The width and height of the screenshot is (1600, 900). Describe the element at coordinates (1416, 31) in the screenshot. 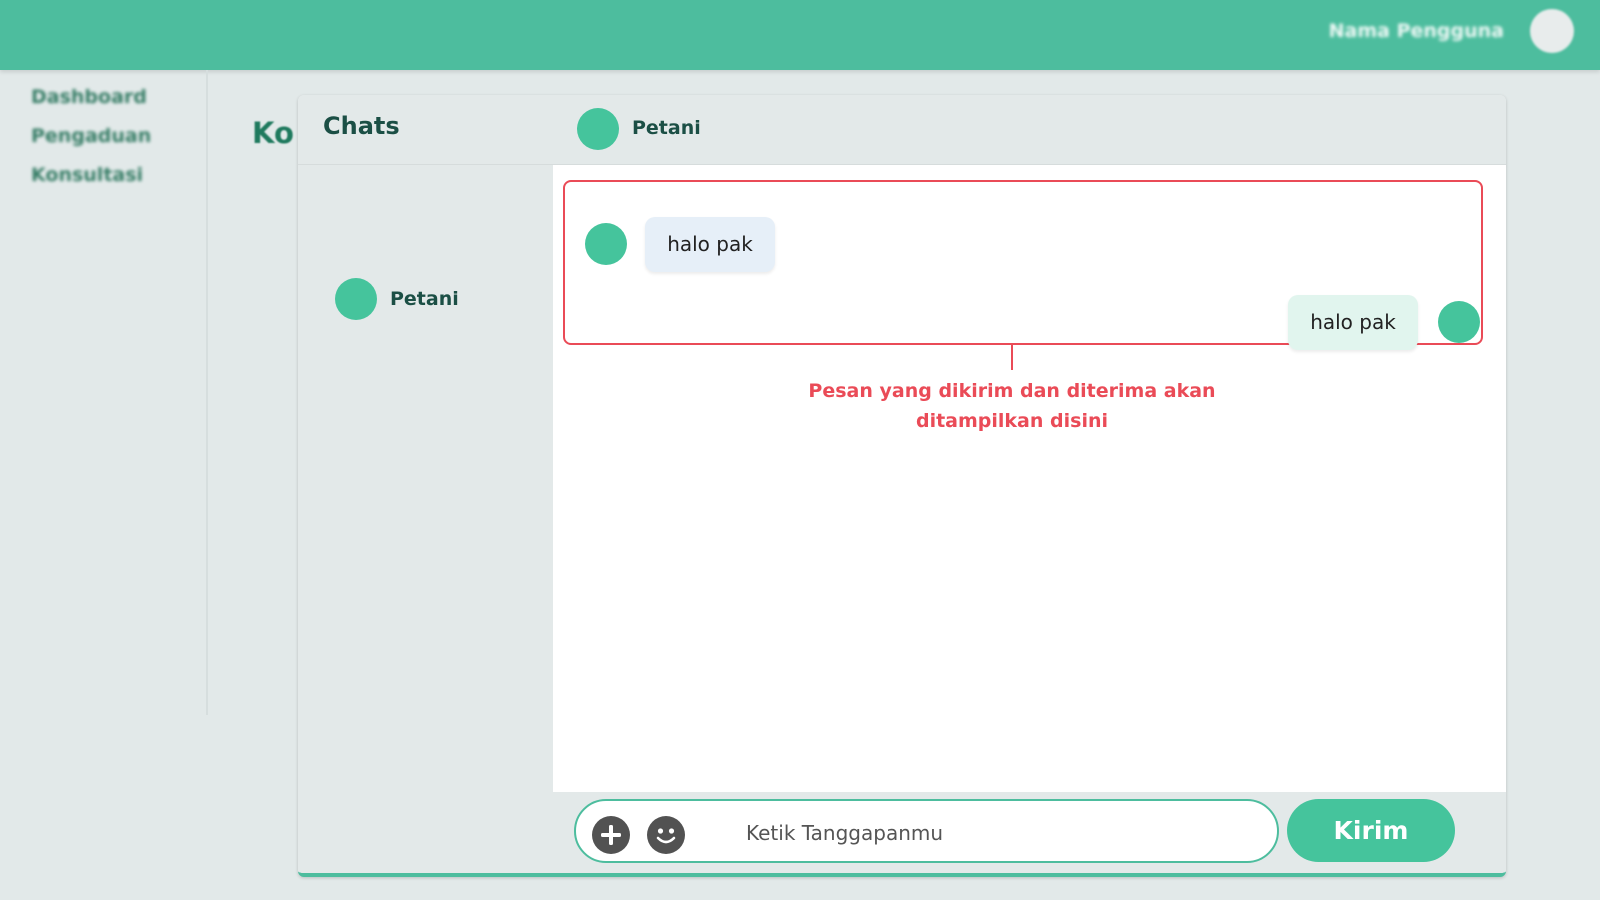

I see `username-label: Nama Pengguna` at that location.